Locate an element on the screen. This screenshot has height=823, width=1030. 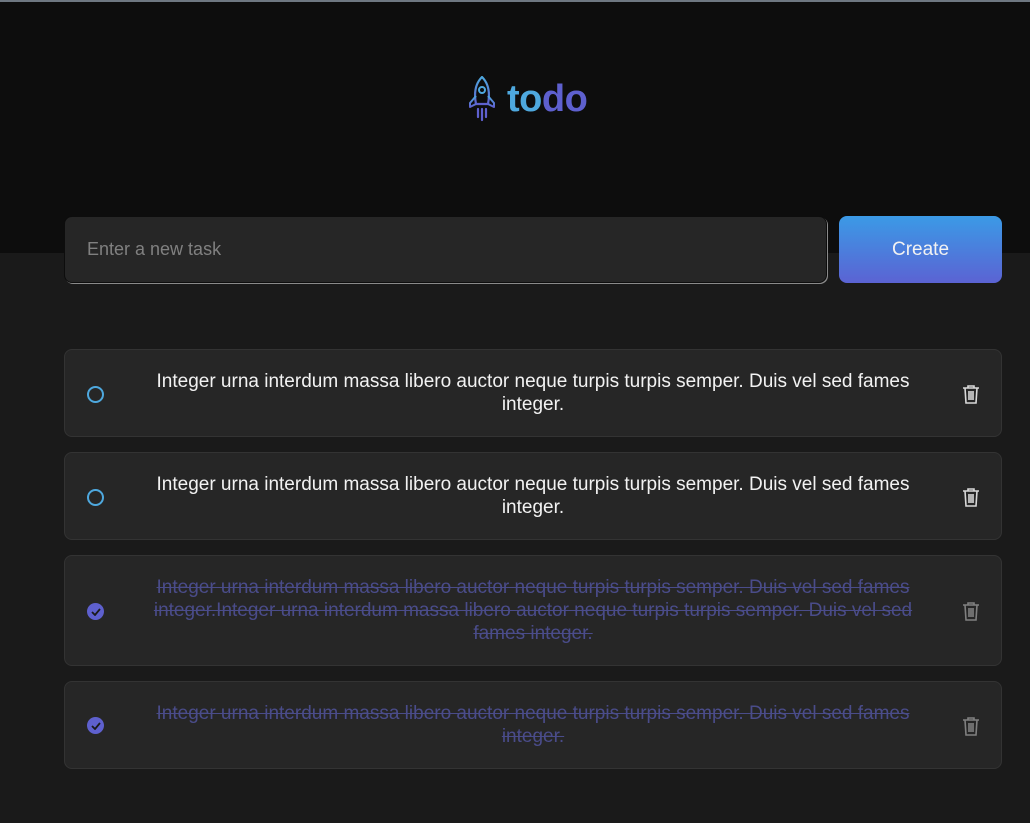
new-task-input is located at coordinates (445, 249).